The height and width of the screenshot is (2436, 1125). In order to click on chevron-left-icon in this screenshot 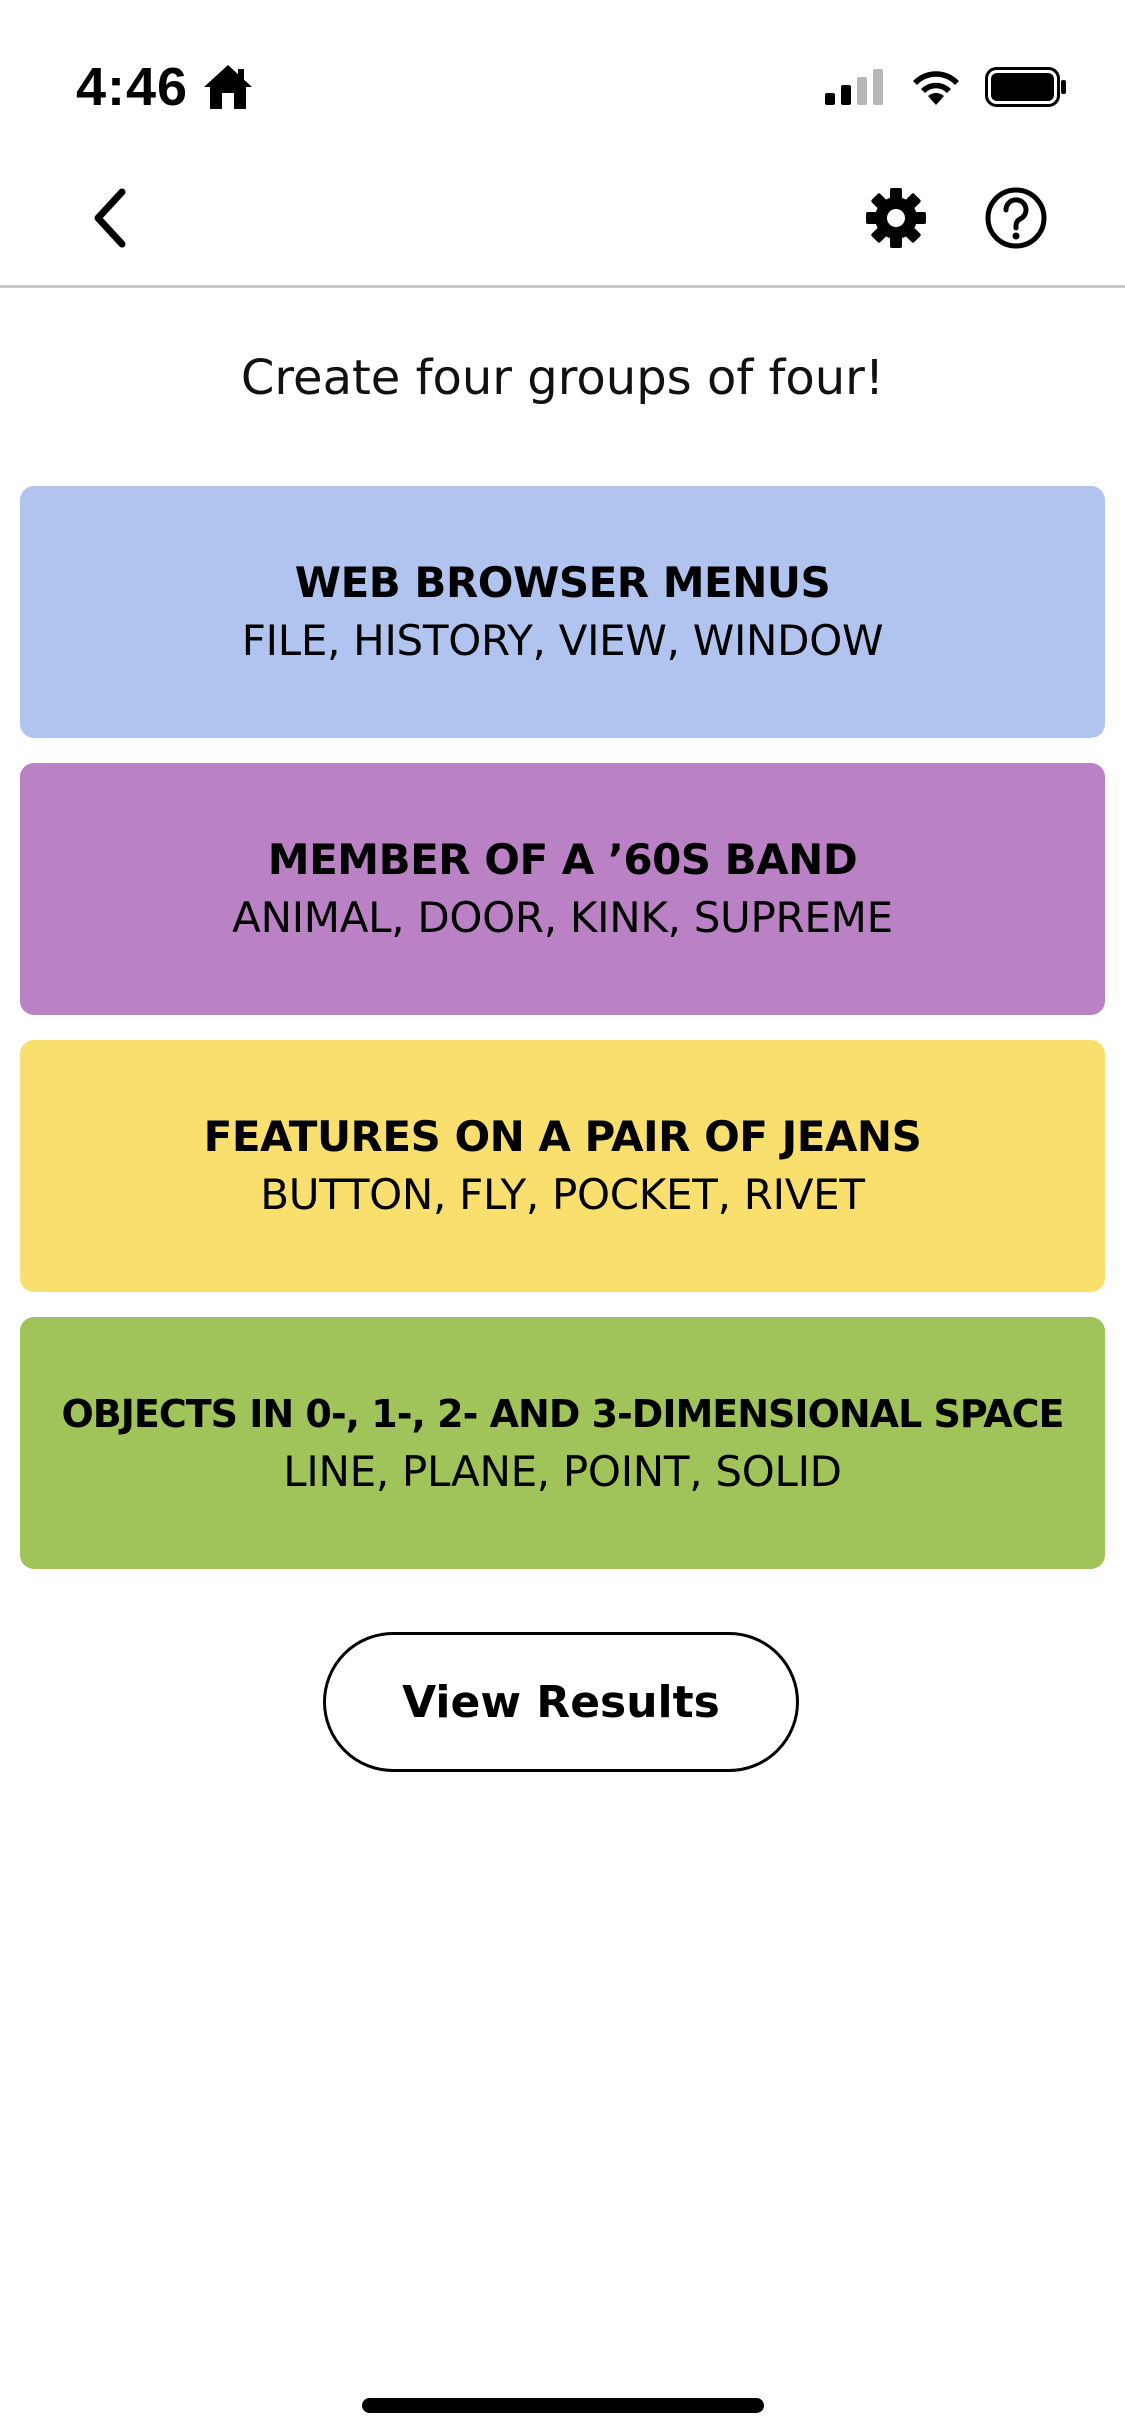, I will do `click(110, 218)`.